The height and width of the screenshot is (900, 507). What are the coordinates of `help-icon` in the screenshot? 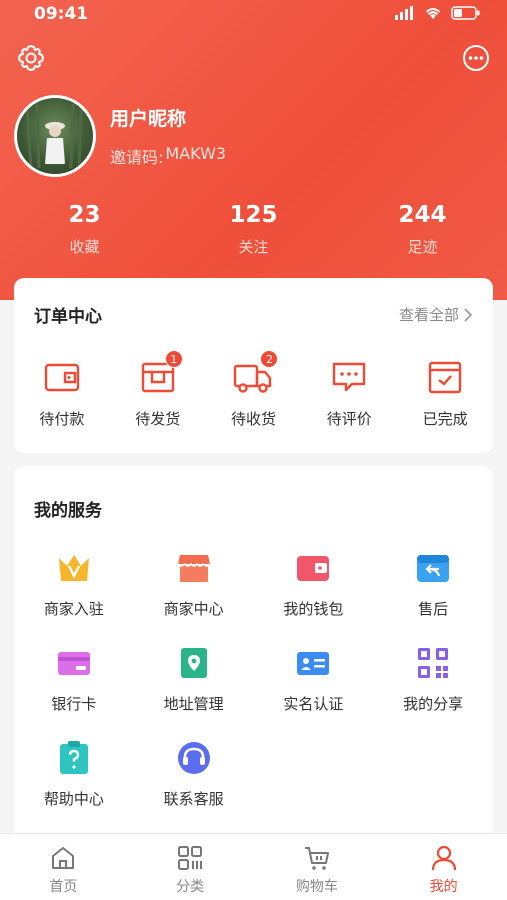 It's located at (73, 757).